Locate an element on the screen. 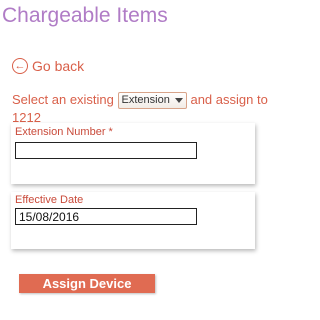  extension-number-input is located at coordinates (106, 150).